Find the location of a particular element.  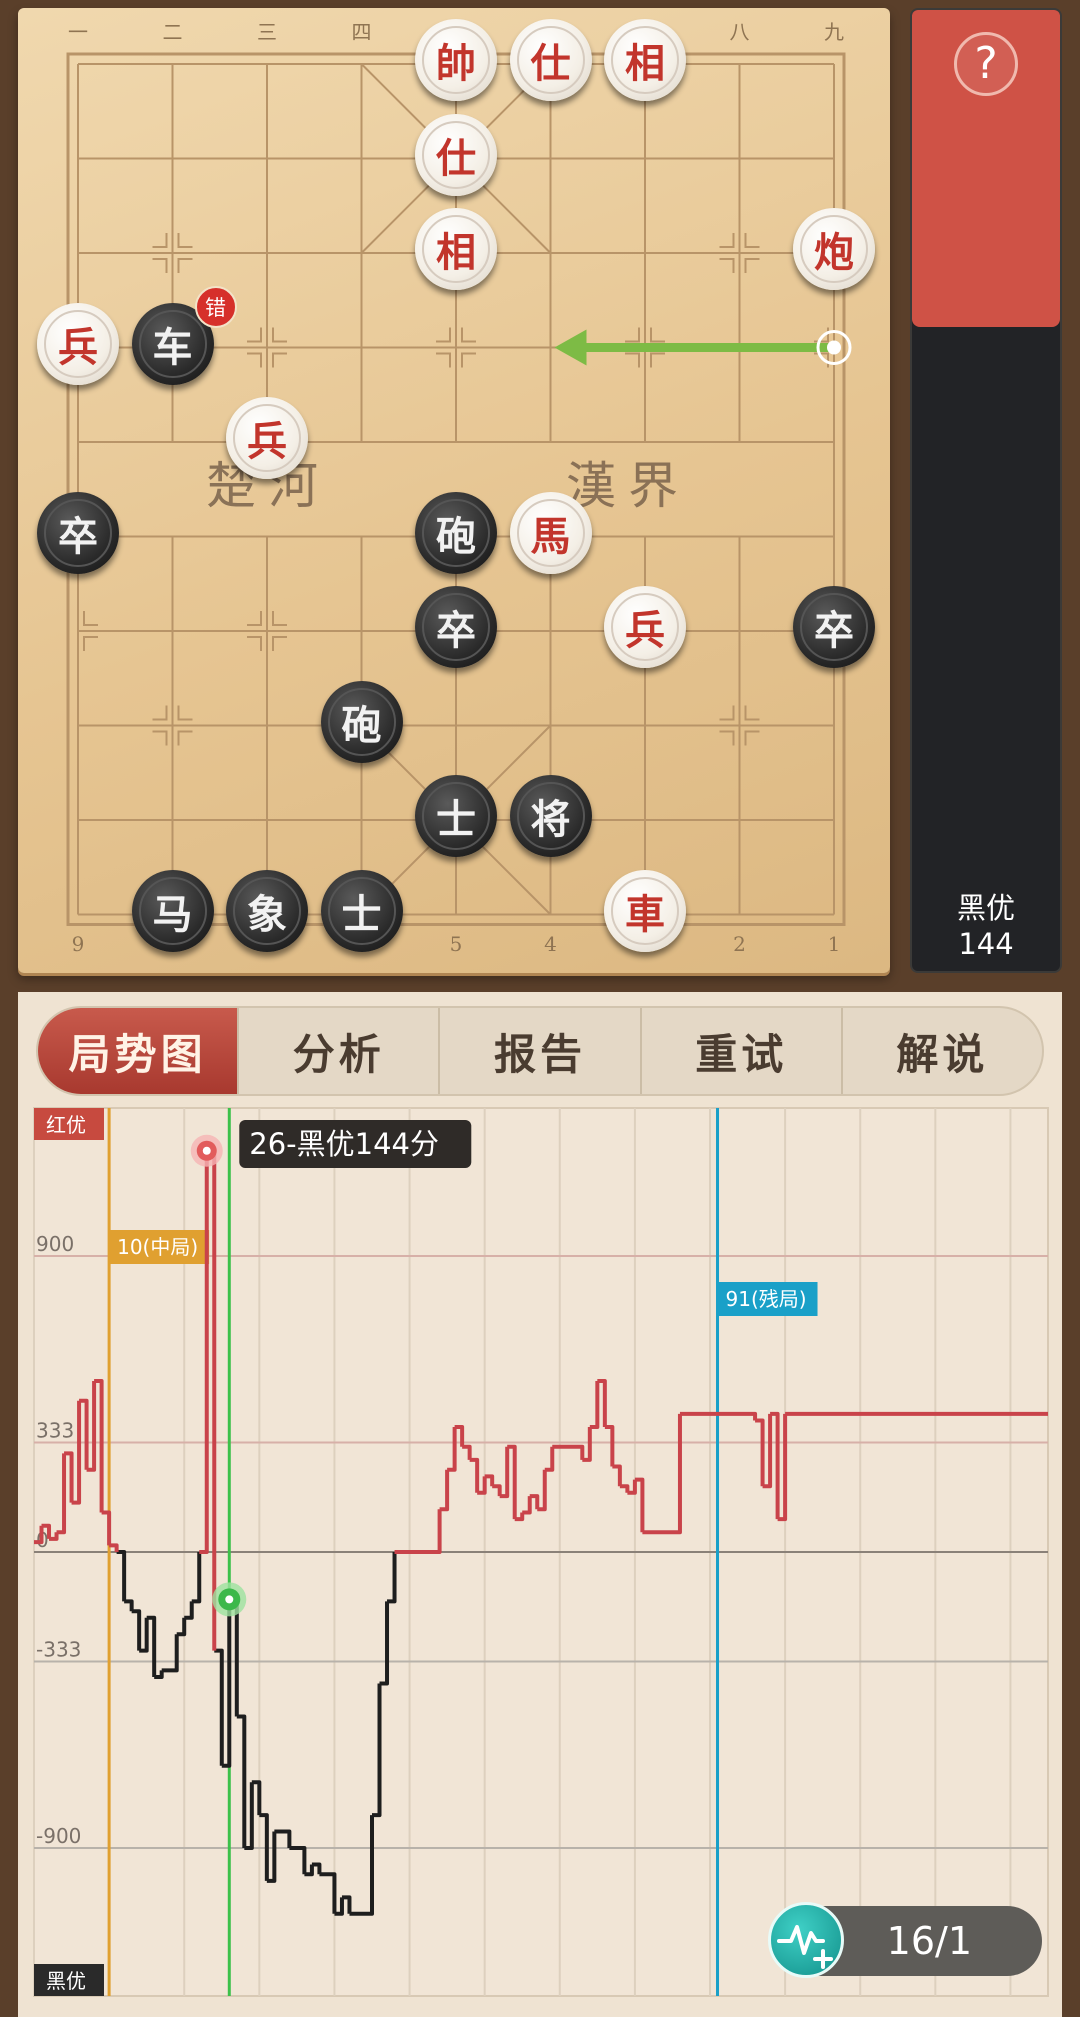

evaluation-side: 黑优 is located at coordinates (985, 908).